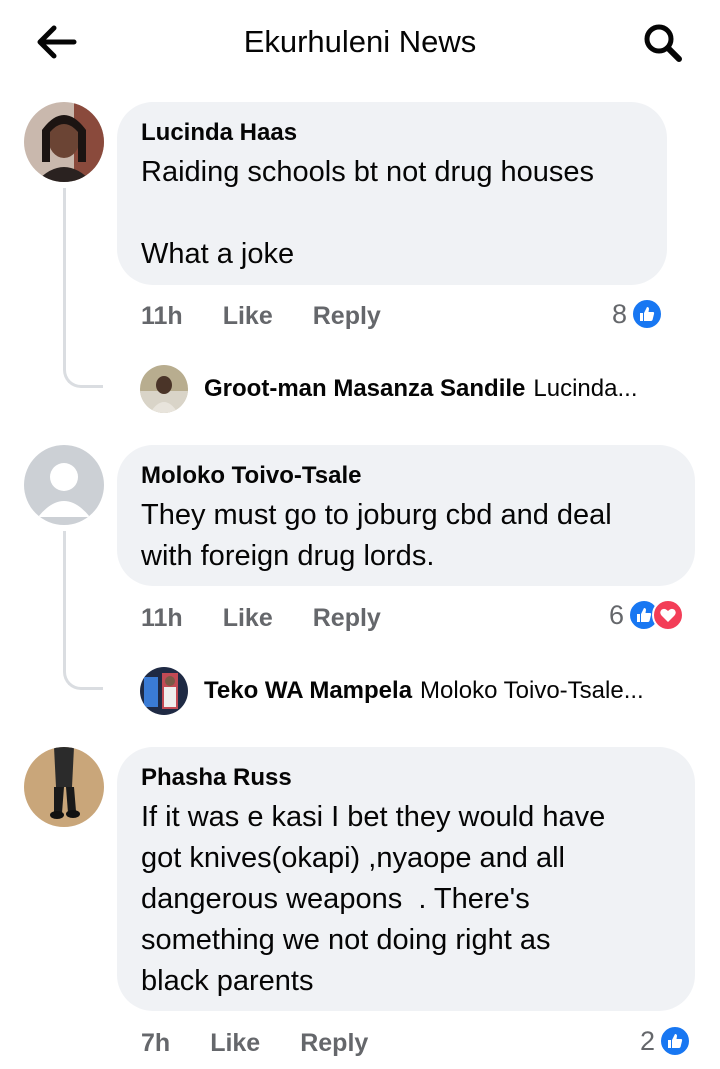 The image size is (720, 1069). Describe the element at coordinates (155, 1043) in the screenshot. I see `comment-time: 7h` at that location.